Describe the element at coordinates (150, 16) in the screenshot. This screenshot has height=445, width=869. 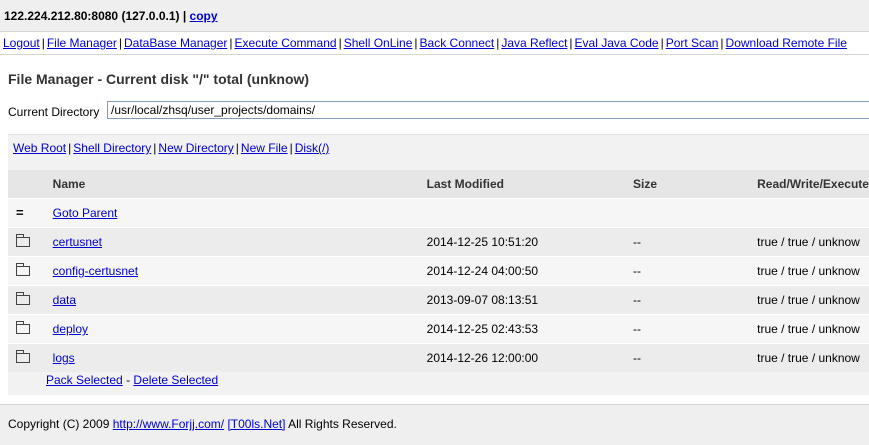
I see `local-address: (127.0.0.1)` at that location.